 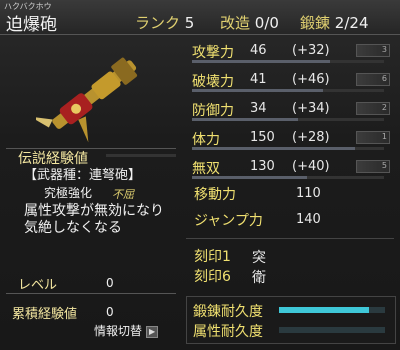 I want to click on weapon-header: ハクバクホウ 迫爆砲 ランク 5 改造 0/0 鍛錬 2/24, so click(x=200, y=17).